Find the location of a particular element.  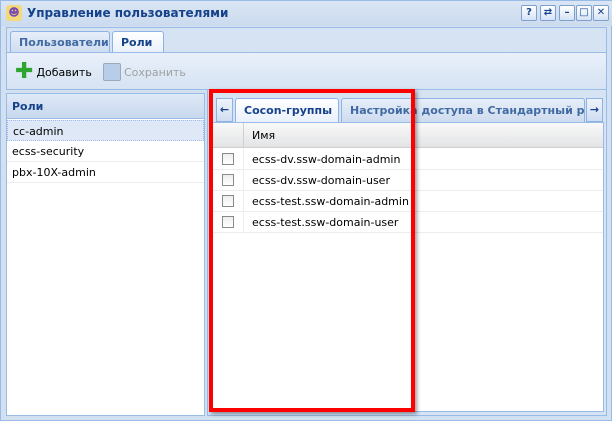

role-item: ecss-security is located at coordinates (105, 151).